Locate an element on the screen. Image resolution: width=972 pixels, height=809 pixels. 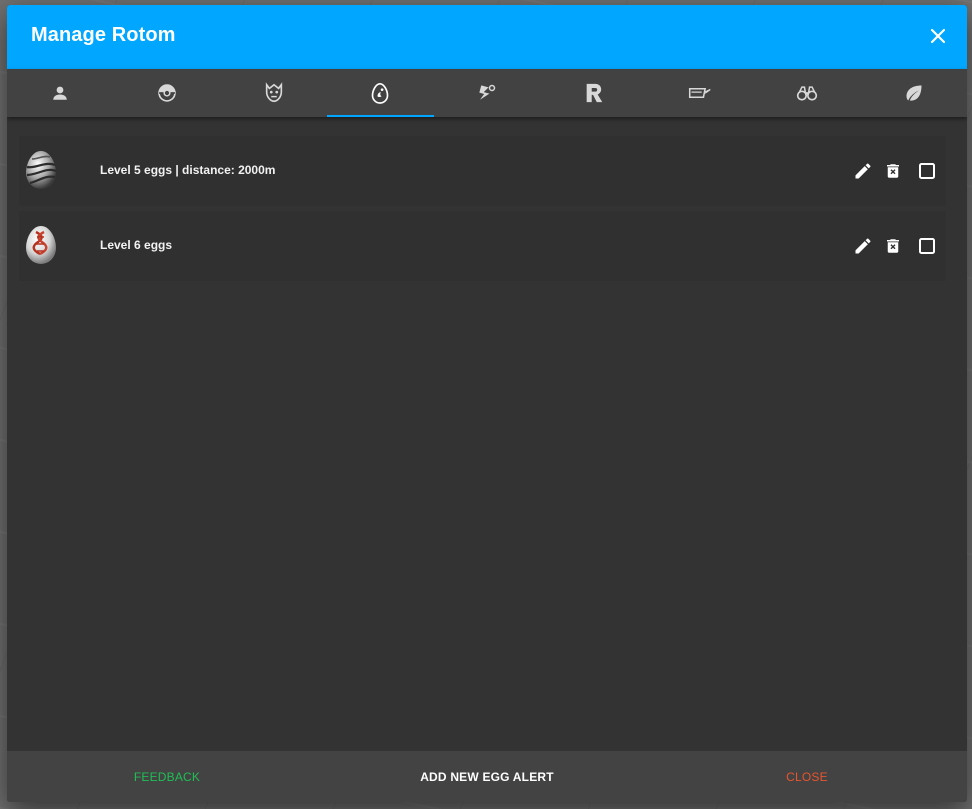
binoculars-icon is located at coordinates (807, 93).